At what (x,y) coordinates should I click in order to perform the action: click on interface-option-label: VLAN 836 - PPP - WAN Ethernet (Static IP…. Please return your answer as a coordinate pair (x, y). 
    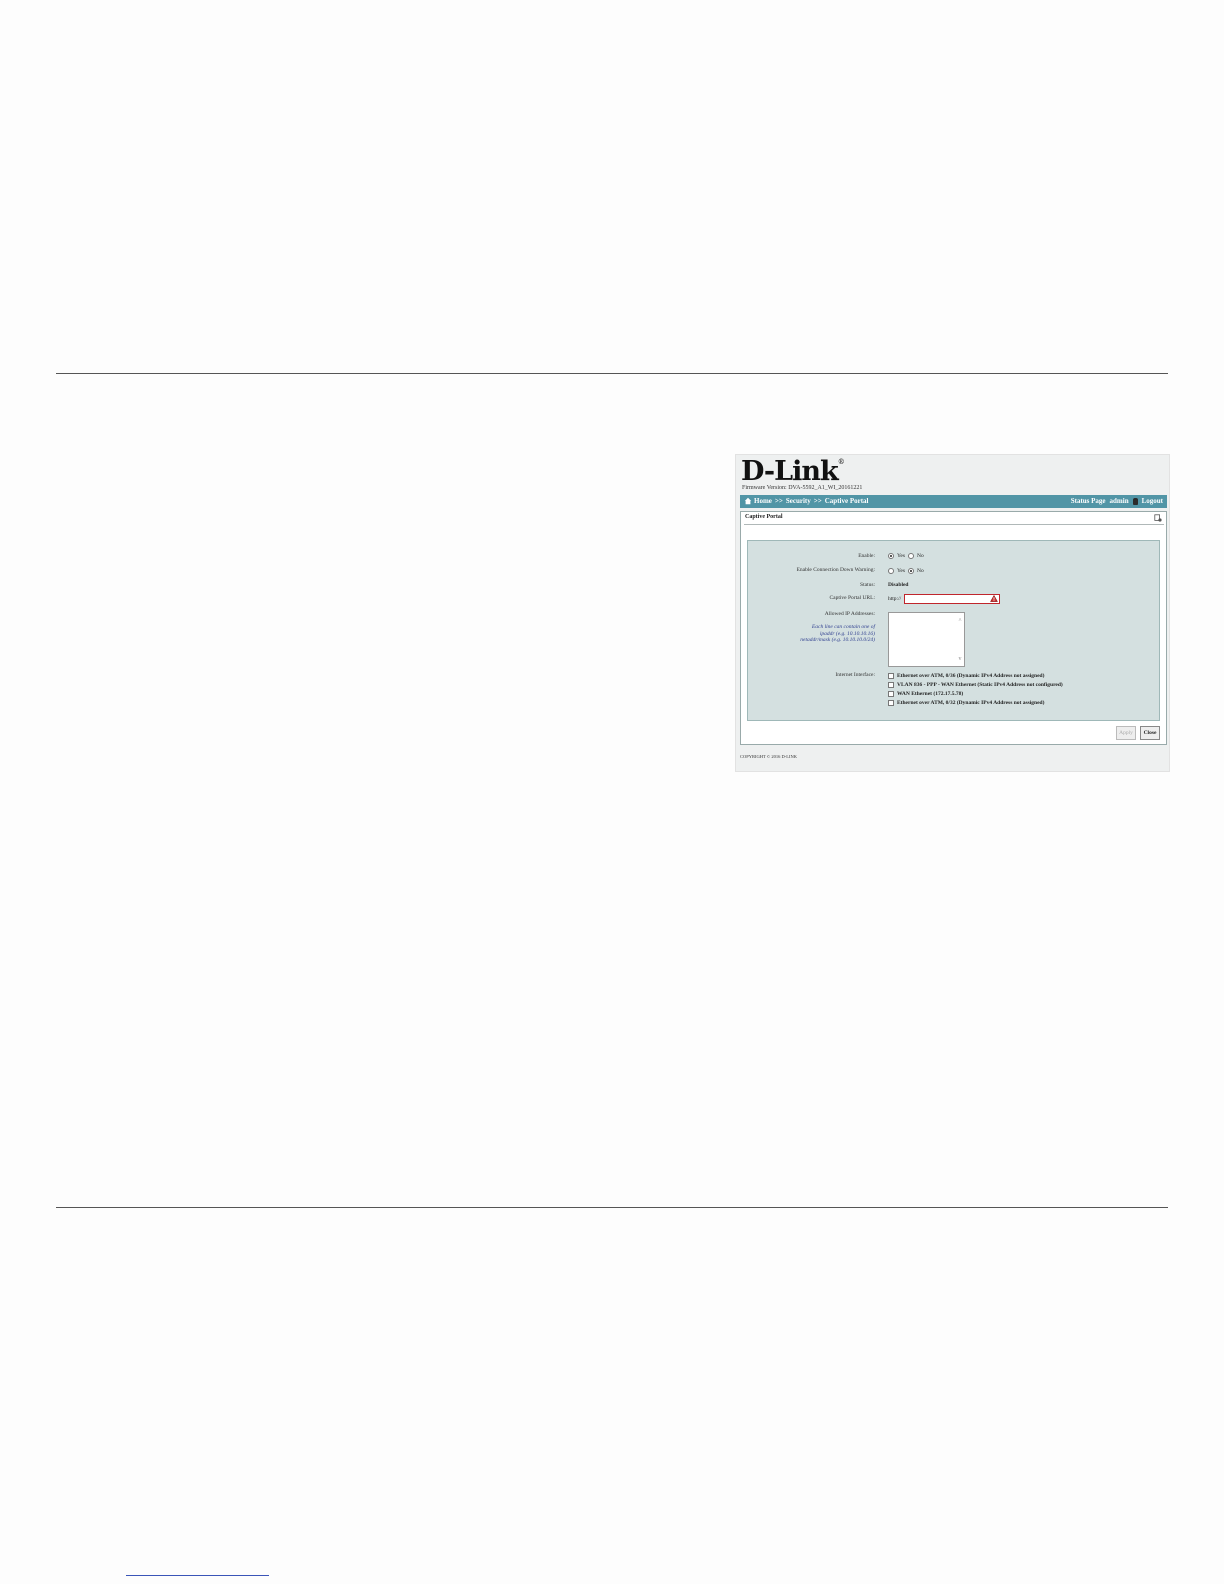
    Looking at the image, I should click on (980, 685).